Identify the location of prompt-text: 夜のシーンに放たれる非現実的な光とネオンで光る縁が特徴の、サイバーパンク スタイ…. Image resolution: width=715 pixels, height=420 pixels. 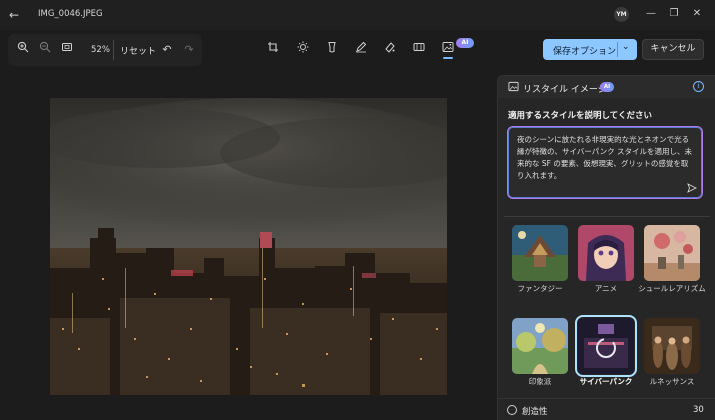
(606, 158).